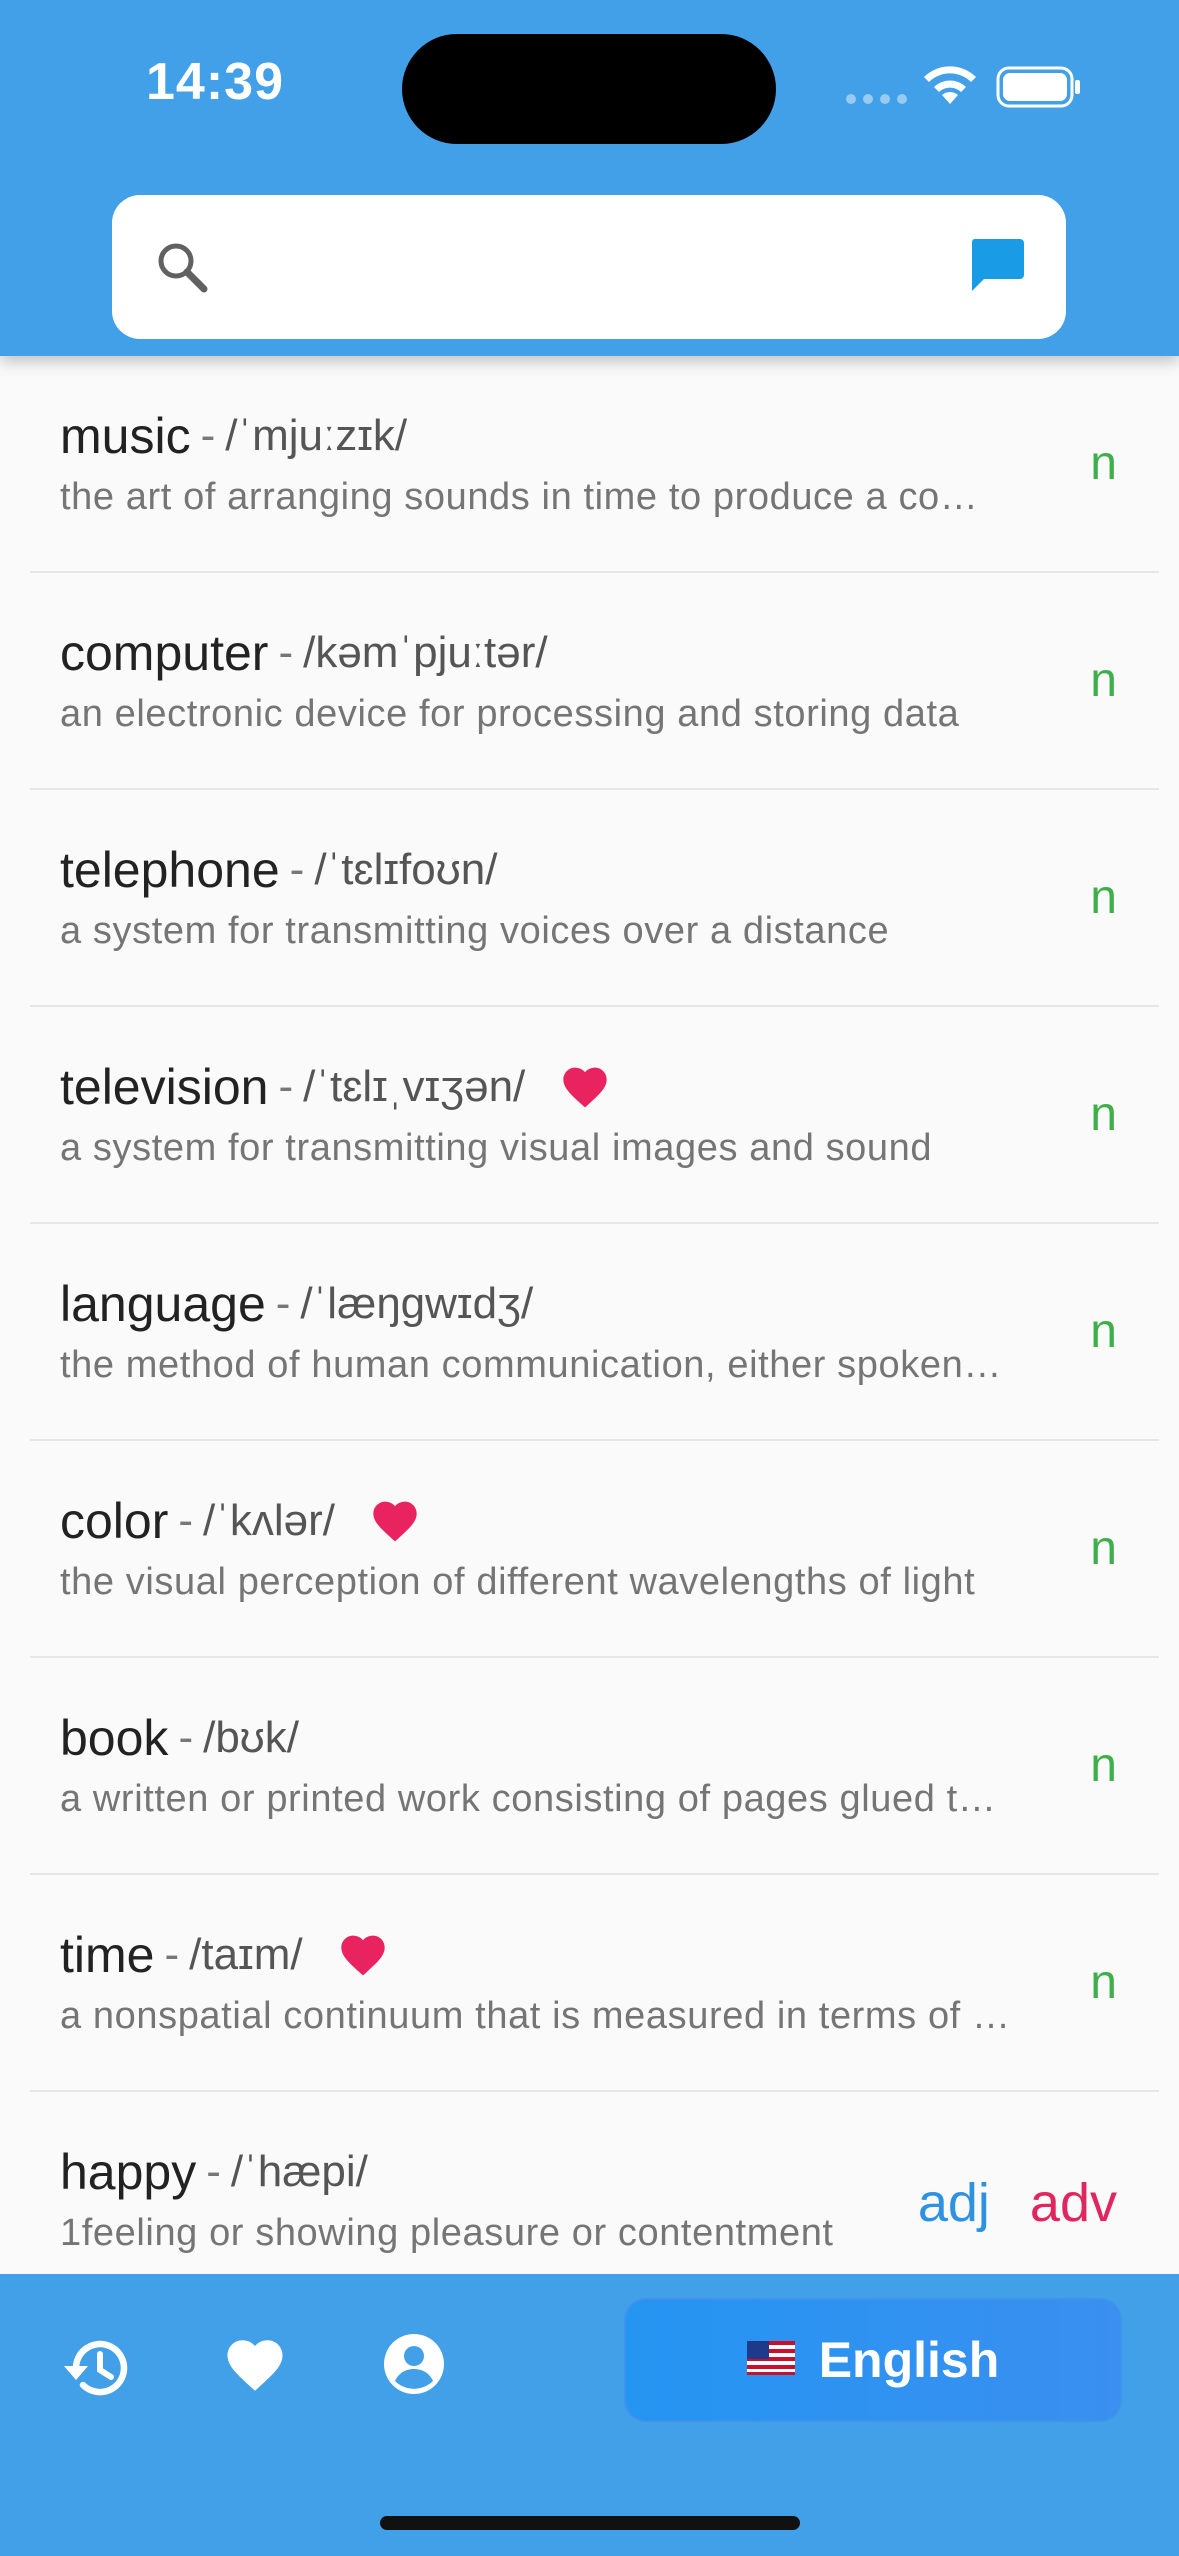 This screenshot has height=2556, width=1179. Describe the element at coordinates (589, 436) in the screenshot. I see `word-title-line: music -/ˈmjuːzɪk/` at that location.